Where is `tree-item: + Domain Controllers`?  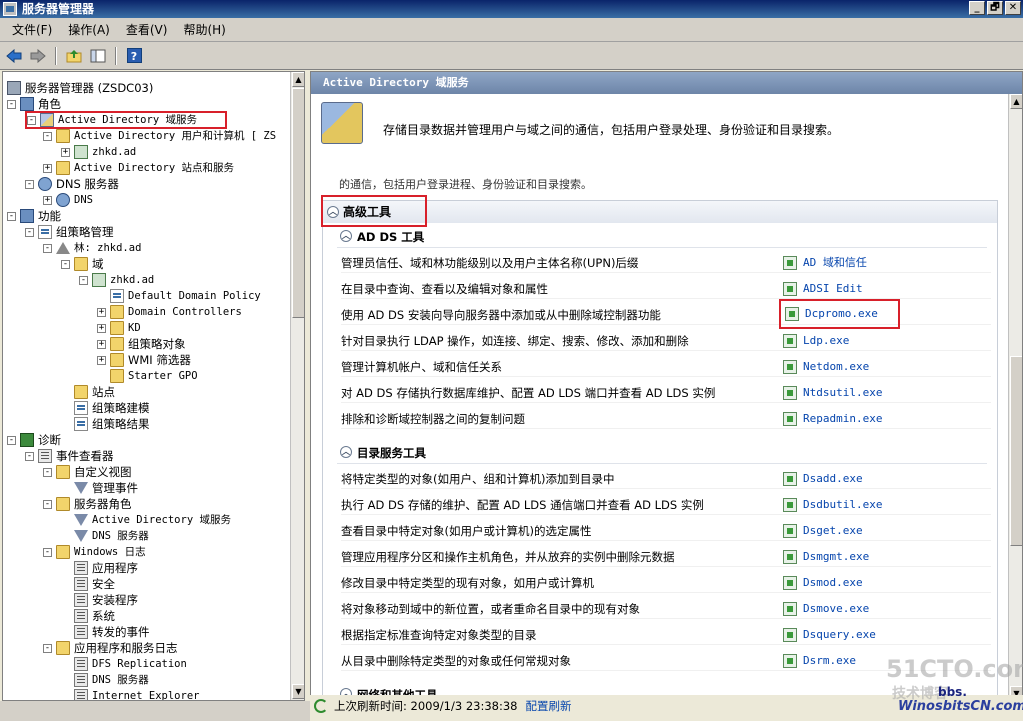 tree-item: + Domain Controllers is located at coordinates (169, 312).